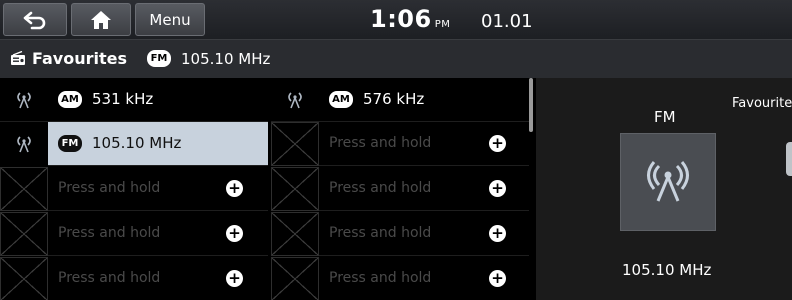 The image size is (792, 300). I want to click on preset-label: FM 105.10 MHz, so click(119, 143).